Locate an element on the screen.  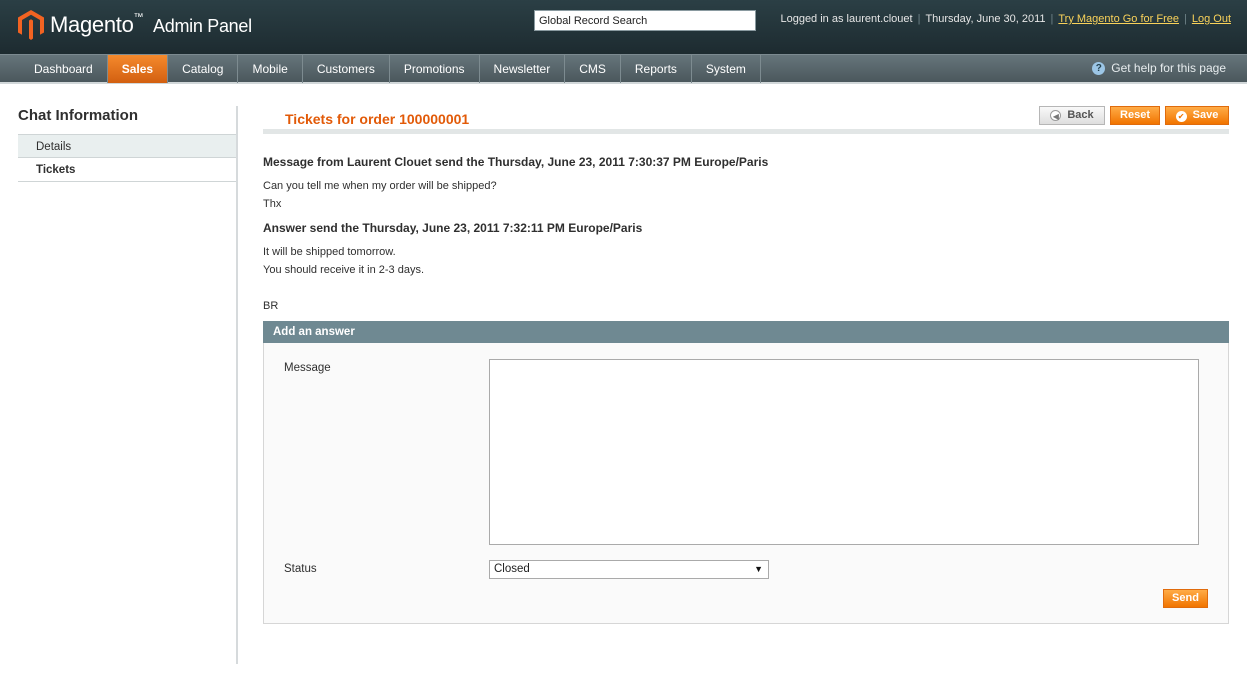
page-title: Tickets for order 100000001 is located at coordinates (377, 119).